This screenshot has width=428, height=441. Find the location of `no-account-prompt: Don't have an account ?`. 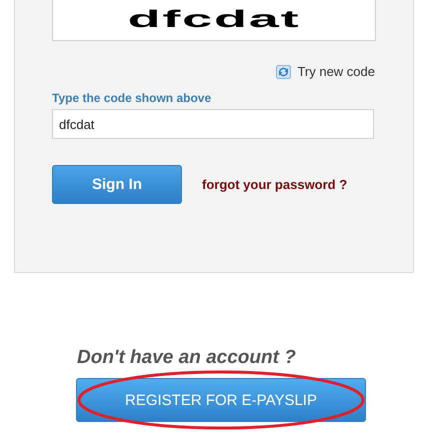

no-account-prompt: Don't have an account ? is located at coordinates (187, 358).